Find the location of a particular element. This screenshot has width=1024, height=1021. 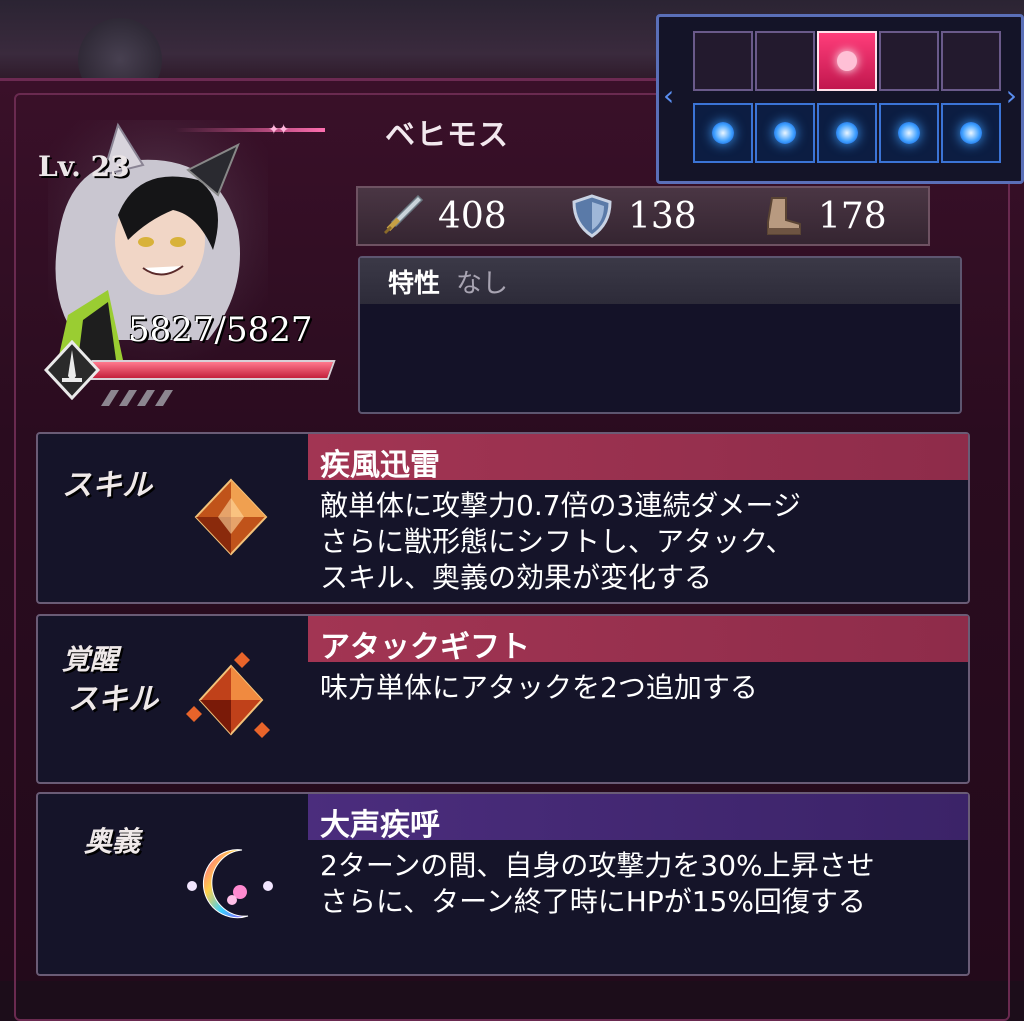

formation-bottom-row is located at coordinates (848, 133).